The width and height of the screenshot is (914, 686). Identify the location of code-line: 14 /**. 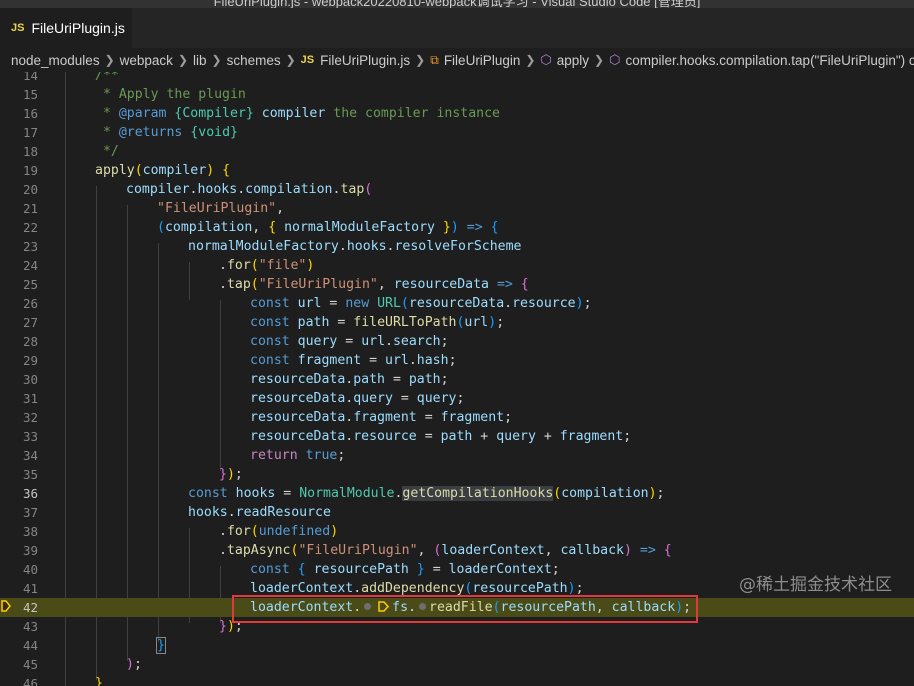
(457, 78).